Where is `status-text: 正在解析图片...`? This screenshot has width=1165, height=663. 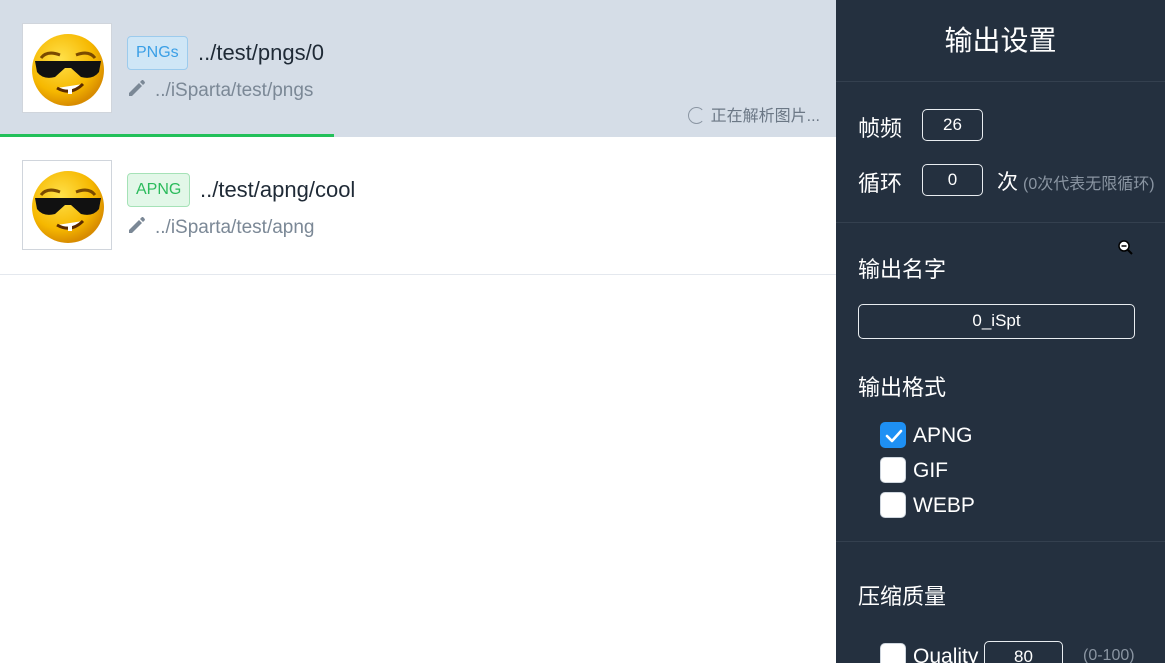
status-text: 正在解析图片... is located at coordinates (765, 116).